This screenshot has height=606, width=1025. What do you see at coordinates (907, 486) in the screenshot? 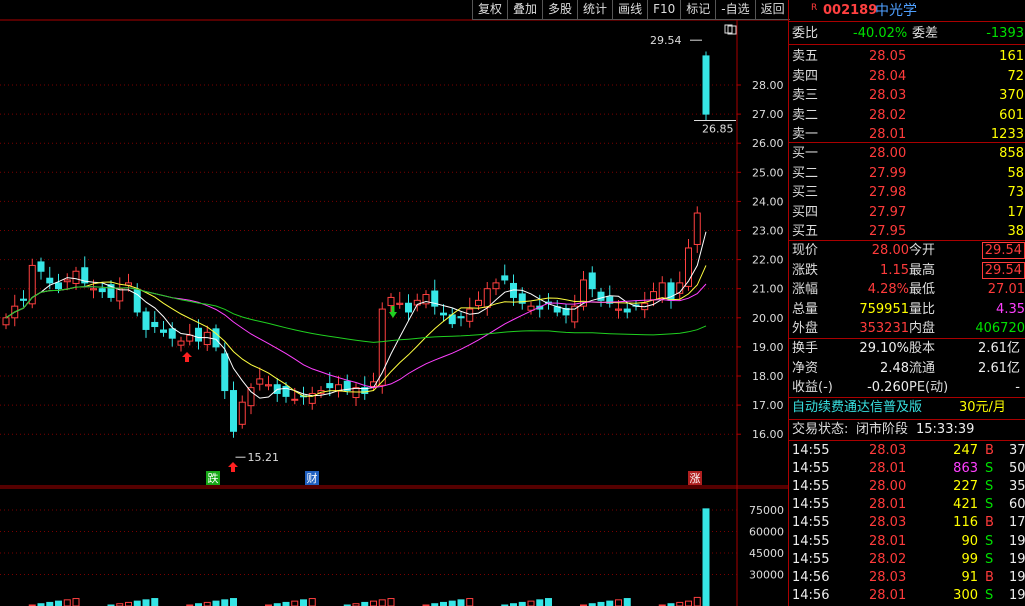
I see `tick-row: 14:55 28.00 227 S 35` at bounding box center [907, 486].